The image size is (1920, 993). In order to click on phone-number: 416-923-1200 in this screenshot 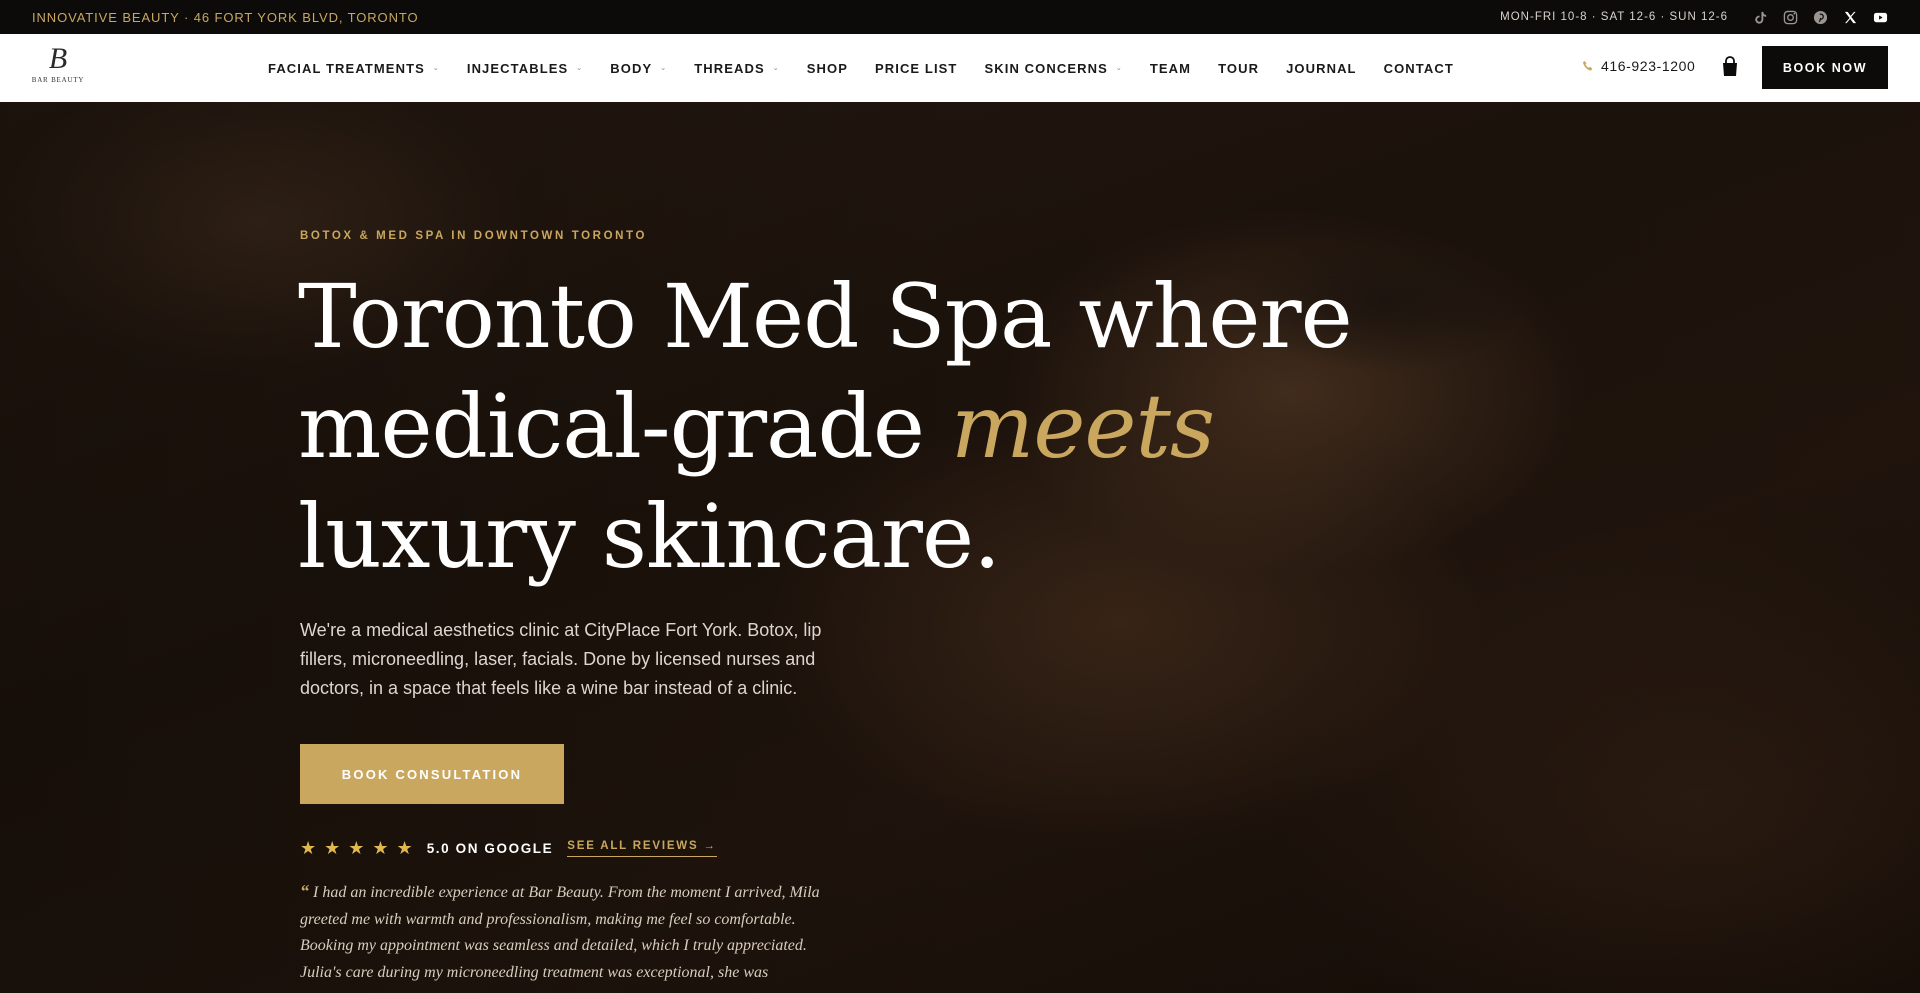, I will do `click(1648, 66)`.